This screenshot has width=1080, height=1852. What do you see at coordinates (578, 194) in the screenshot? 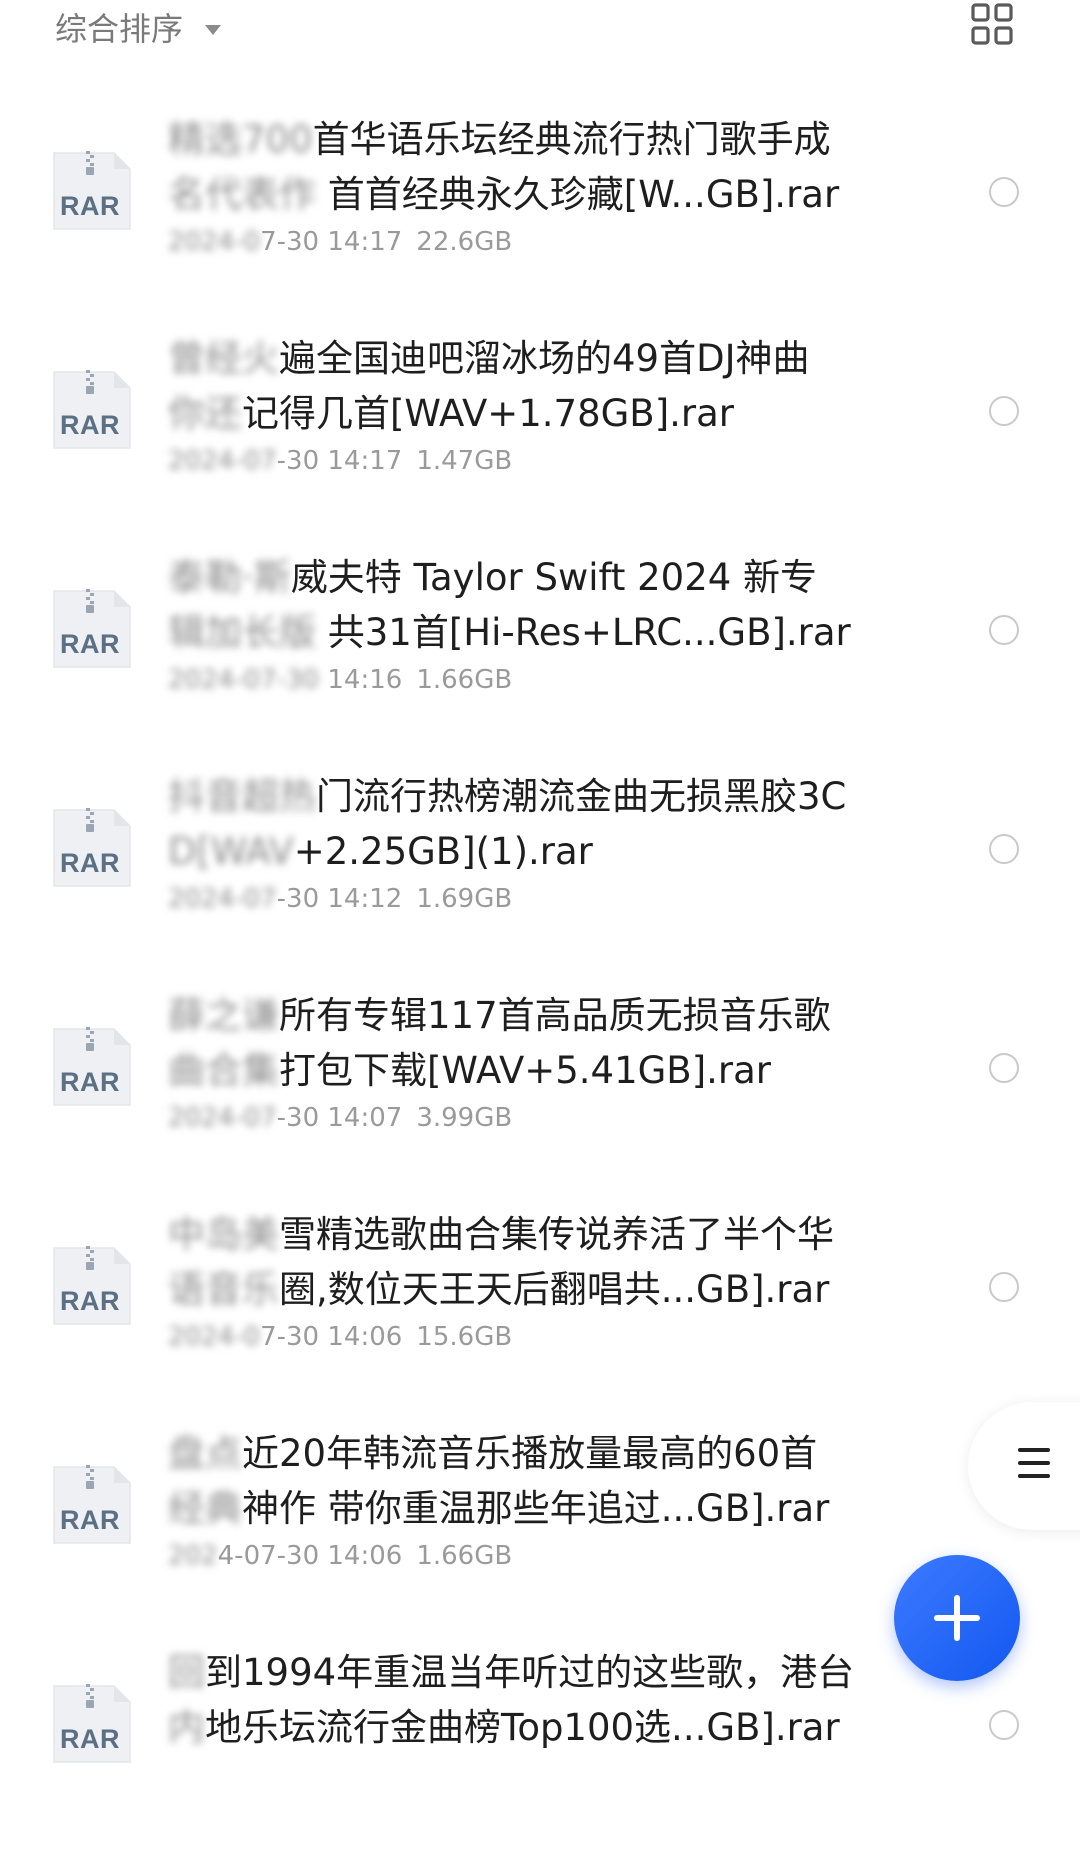
I see `file-name-text: 首首经典永久珍藏[W...GB].rar` at bounding box center [578, 194].